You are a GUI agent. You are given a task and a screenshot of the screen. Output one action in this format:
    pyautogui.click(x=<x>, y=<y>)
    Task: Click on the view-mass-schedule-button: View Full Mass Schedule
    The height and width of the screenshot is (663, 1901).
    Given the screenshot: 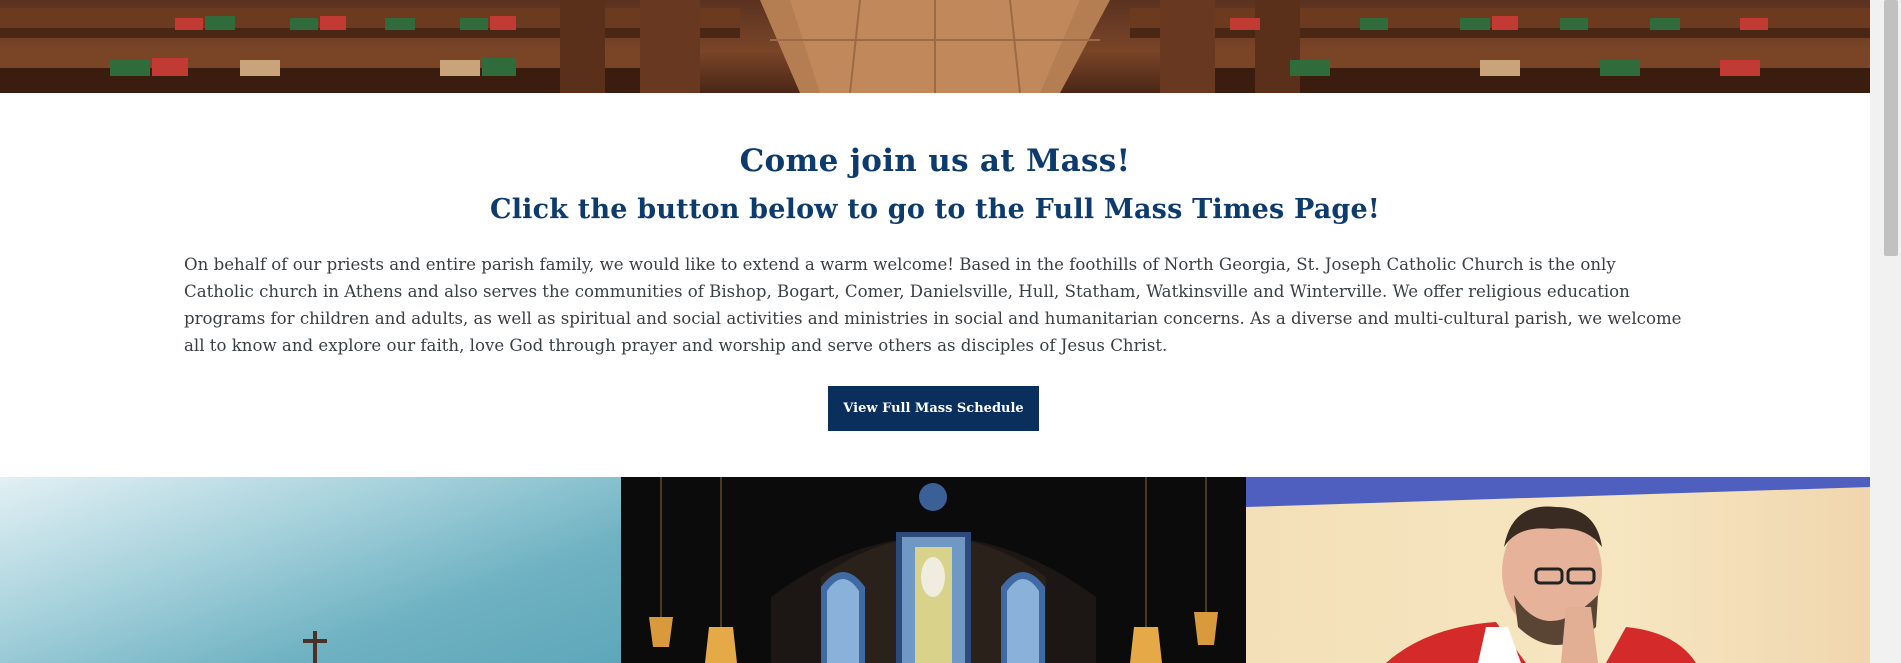 What is the action you would take?
    pyautogui.click(x=933, y=408)
    